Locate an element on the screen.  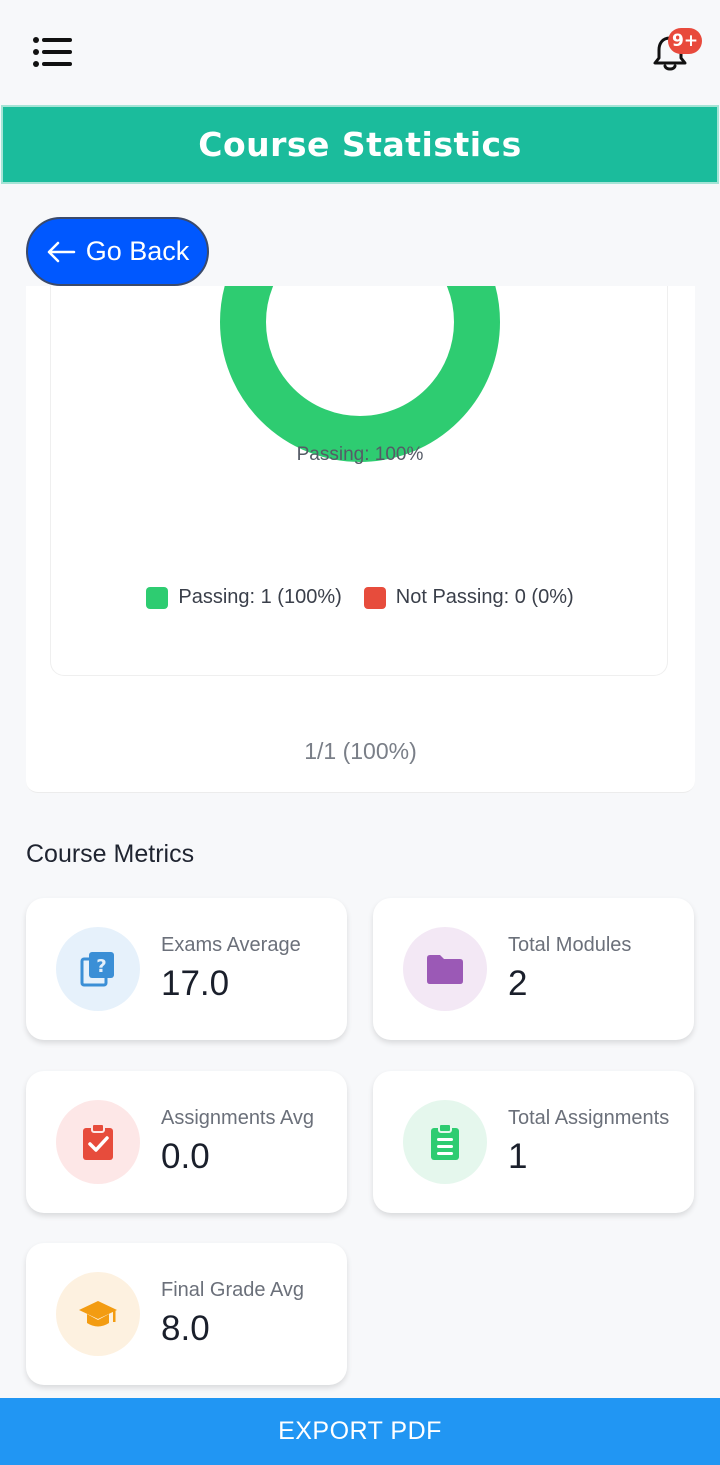
quiz-icon: ? is located at coordinates (98, 969).